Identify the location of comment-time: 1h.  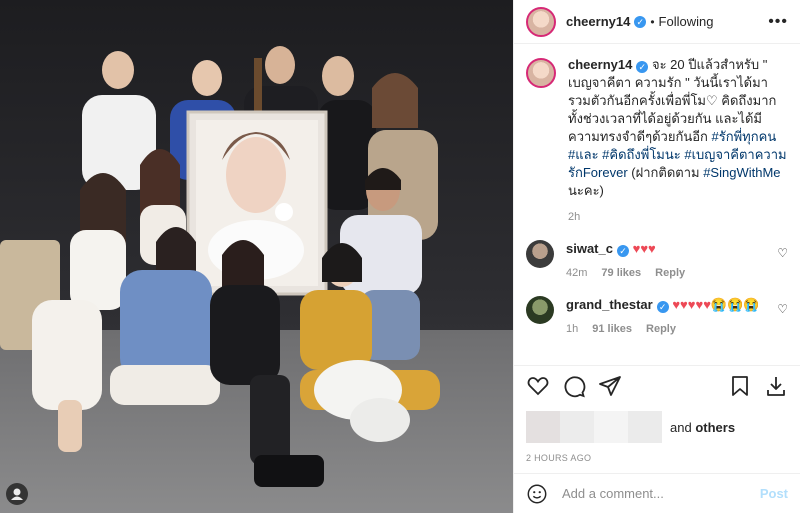
(572, 329).